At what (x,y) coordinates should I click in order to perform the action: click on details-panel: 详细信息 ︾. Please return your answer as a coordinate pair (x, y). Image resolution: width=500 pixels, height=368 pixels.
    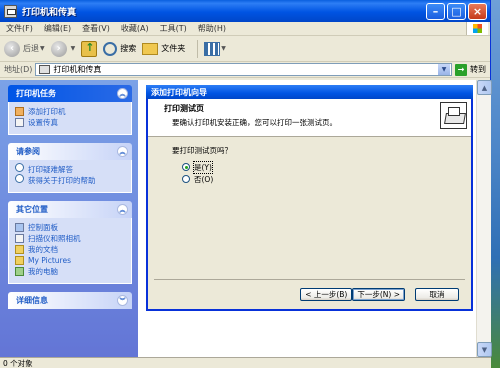
    Looking at the image, I should click on (70, 300).